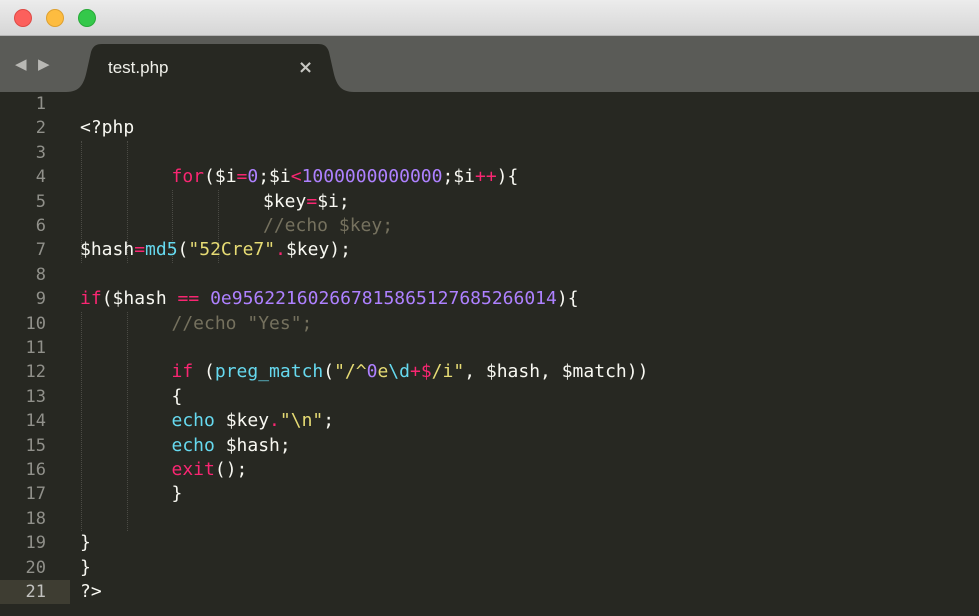 The width and height of the screenshot is (979, 616). Describe the element at coordinates (87, 18) in the screenshot. I see `maximize-window-button` at that location.